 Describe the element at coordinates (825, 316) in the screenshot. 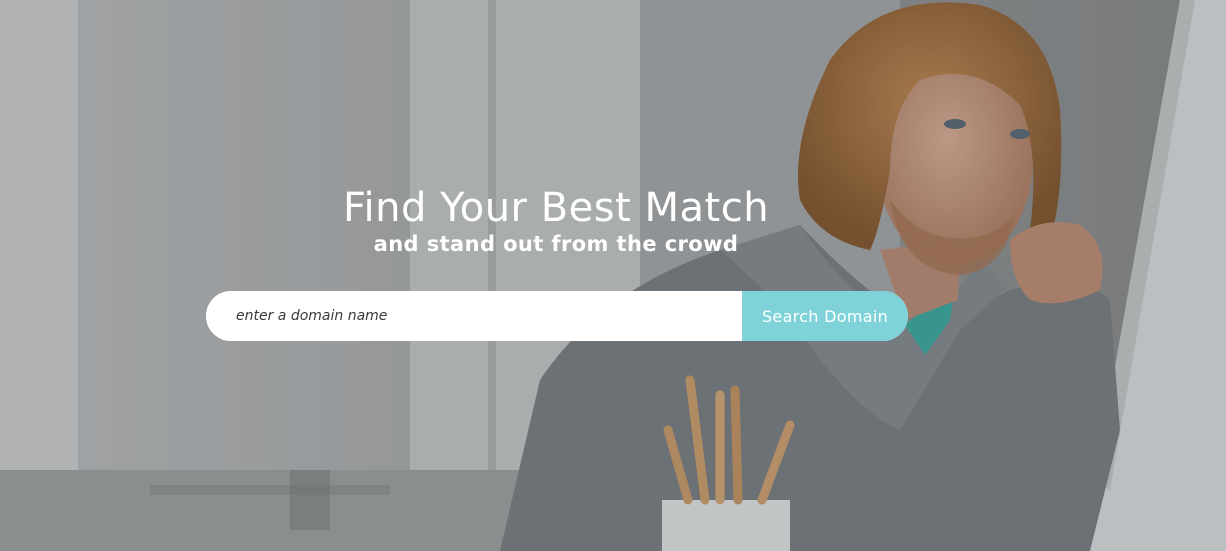

I see `search-domain-button: Search Domain` at that location.